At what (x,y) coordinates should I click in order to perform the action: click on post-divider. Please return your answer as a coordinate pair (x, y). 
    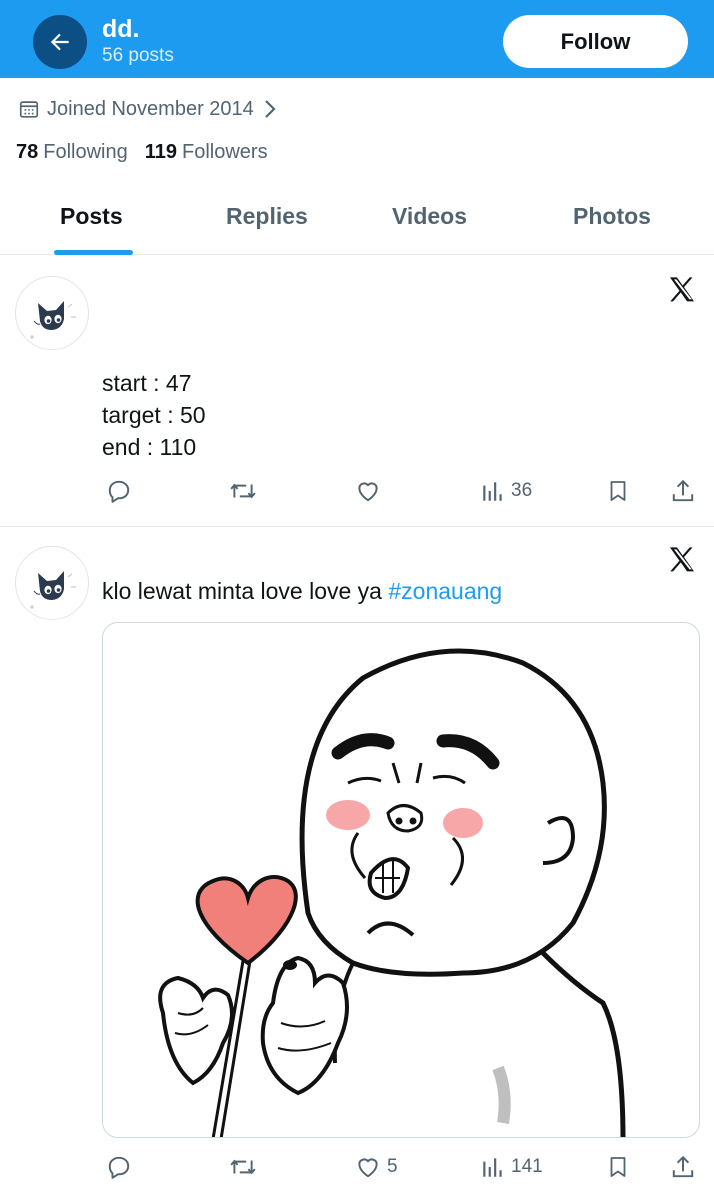
    Looking at the image, I should click on (357, 526).